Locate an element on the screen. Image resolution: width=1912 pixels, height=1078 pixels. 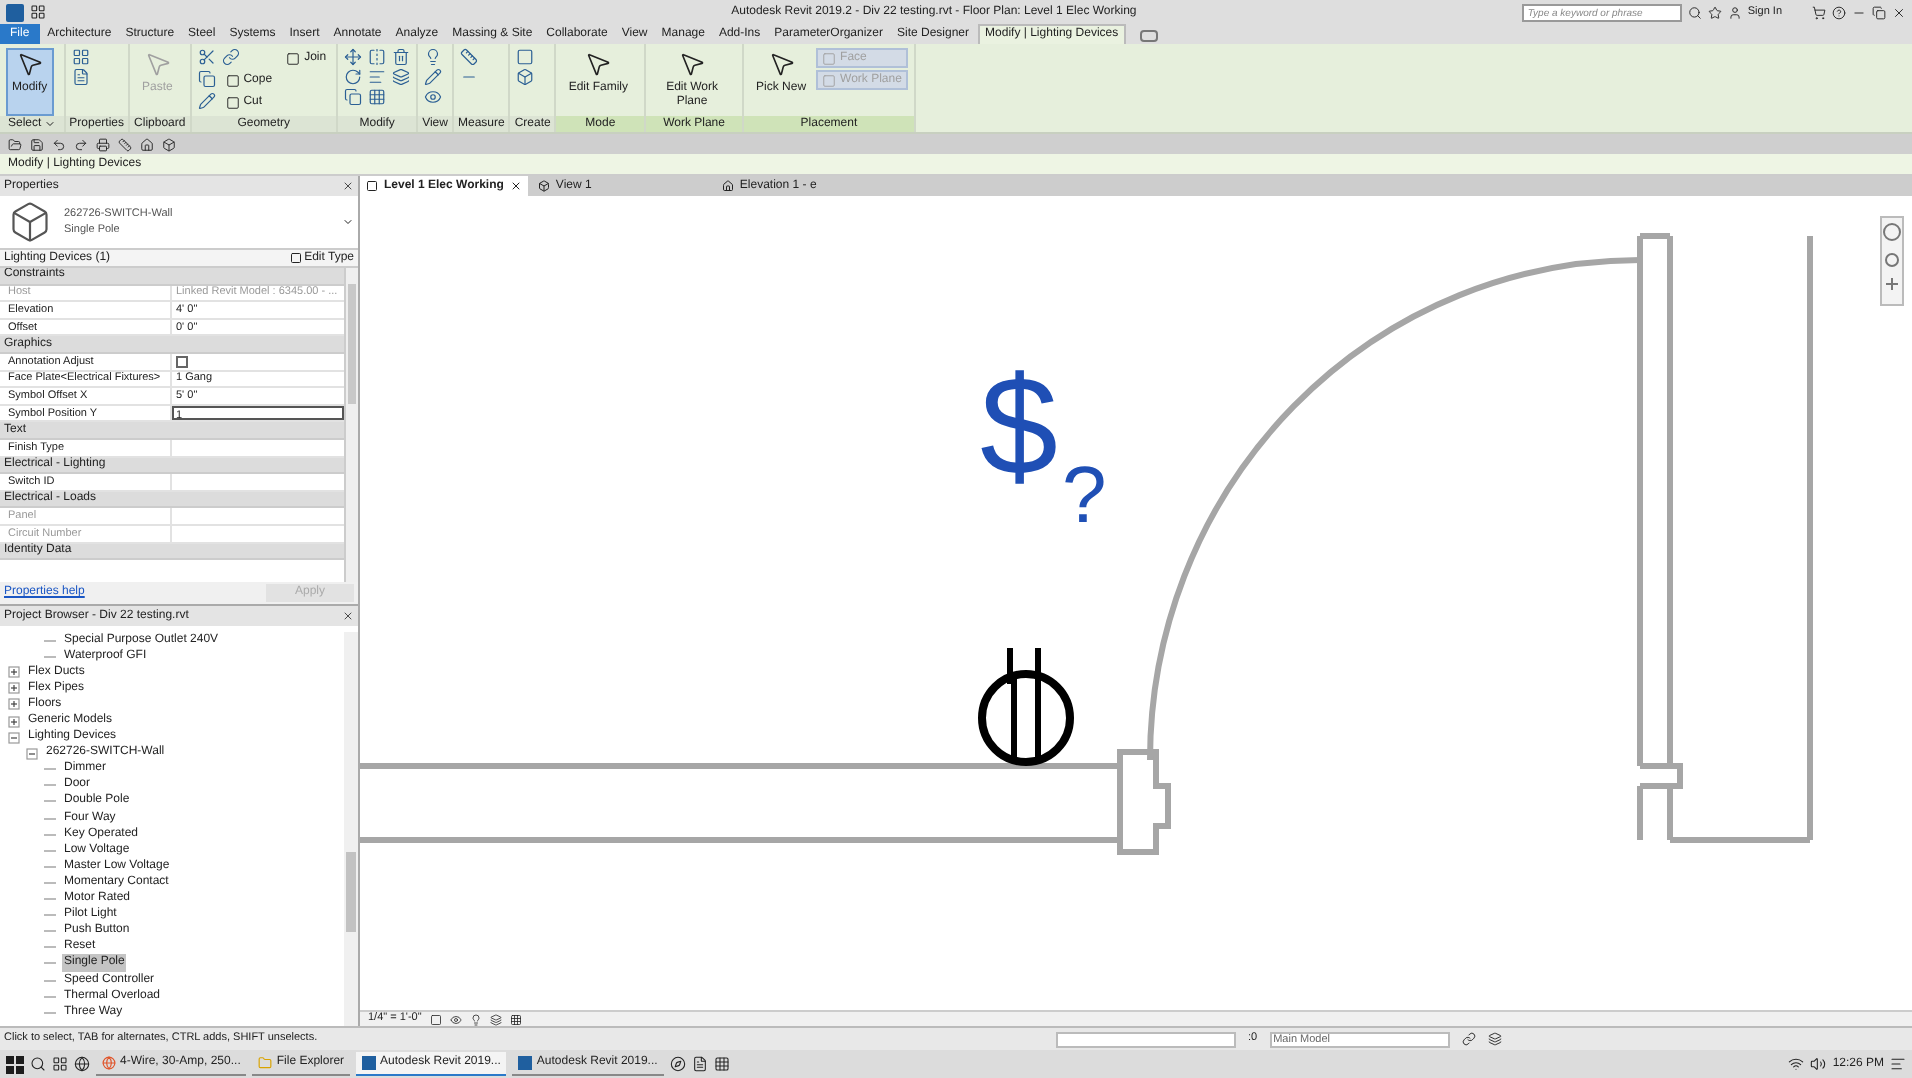
spreadsheet-icon is located at coordinates (721, 1064).